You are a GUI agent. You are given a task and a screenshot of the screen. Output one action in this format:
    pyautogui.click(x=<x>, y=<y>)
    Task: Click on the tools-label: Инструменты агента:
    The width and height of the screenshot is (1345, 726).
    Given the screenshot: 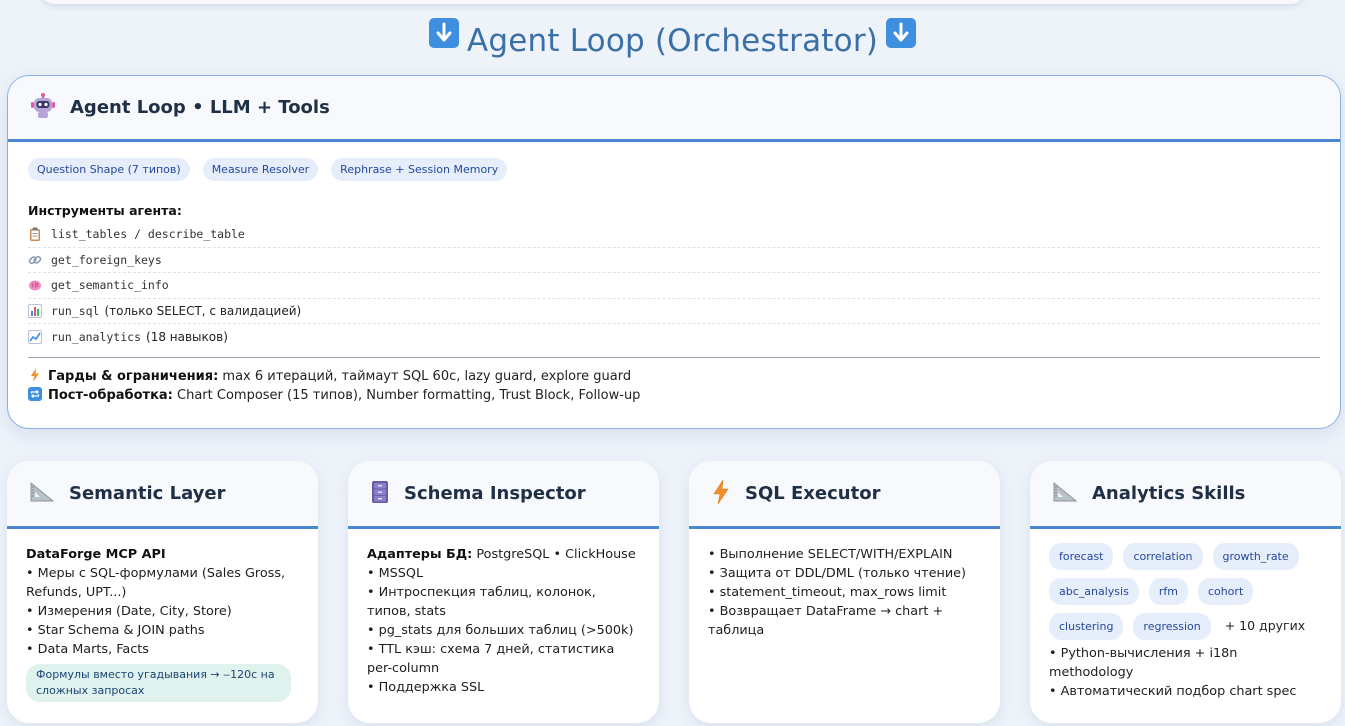 What is the action you would take?
    pyautogui.click(x=105, y=210)
    